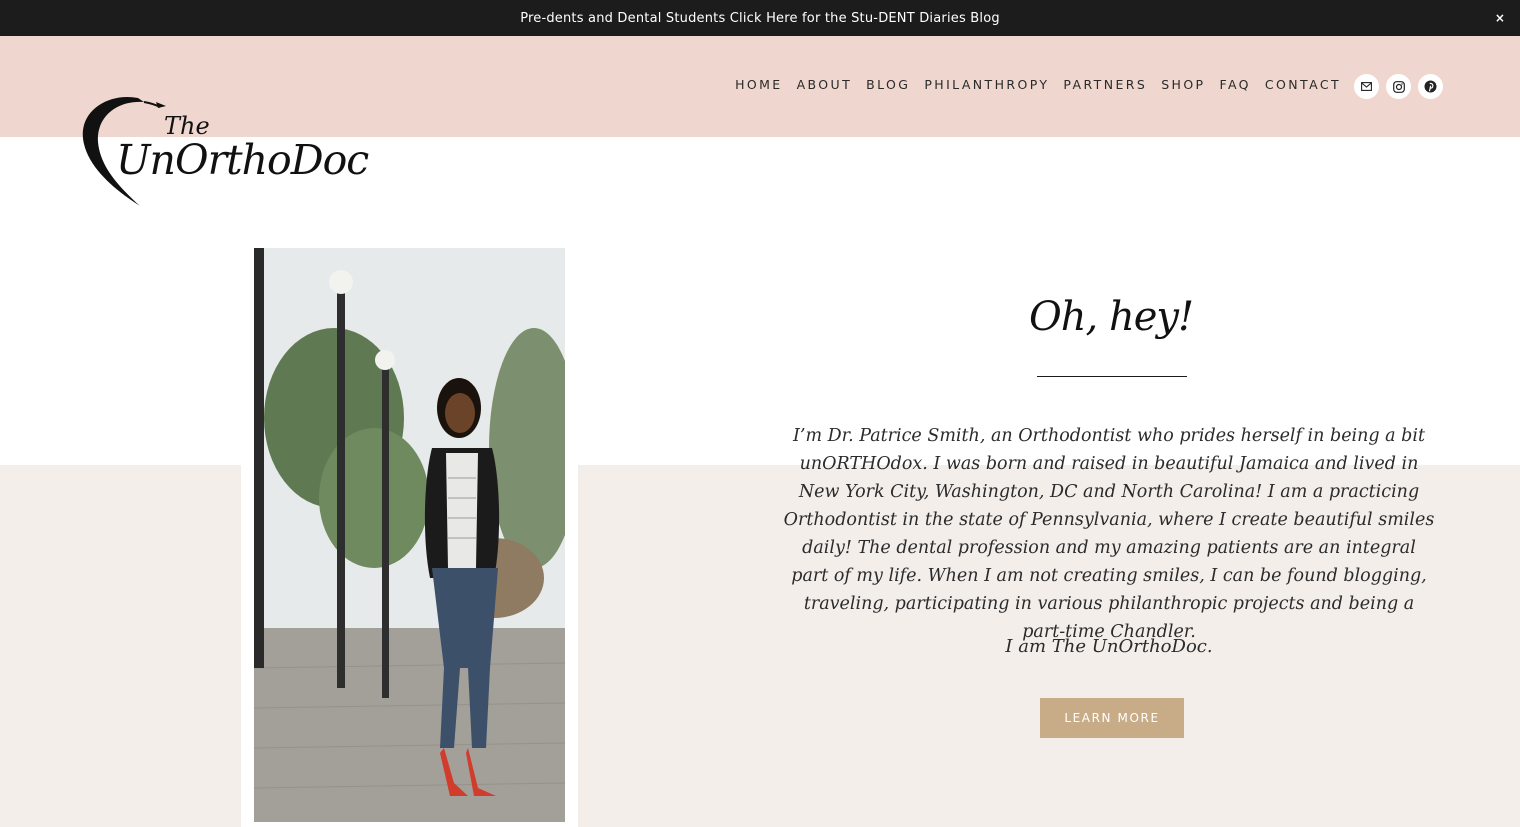 This screenshot has width=1520, height=827. Describe the element at coordinates (759, 84) in the screenshot. I see `nav-home: HOME` at that location.